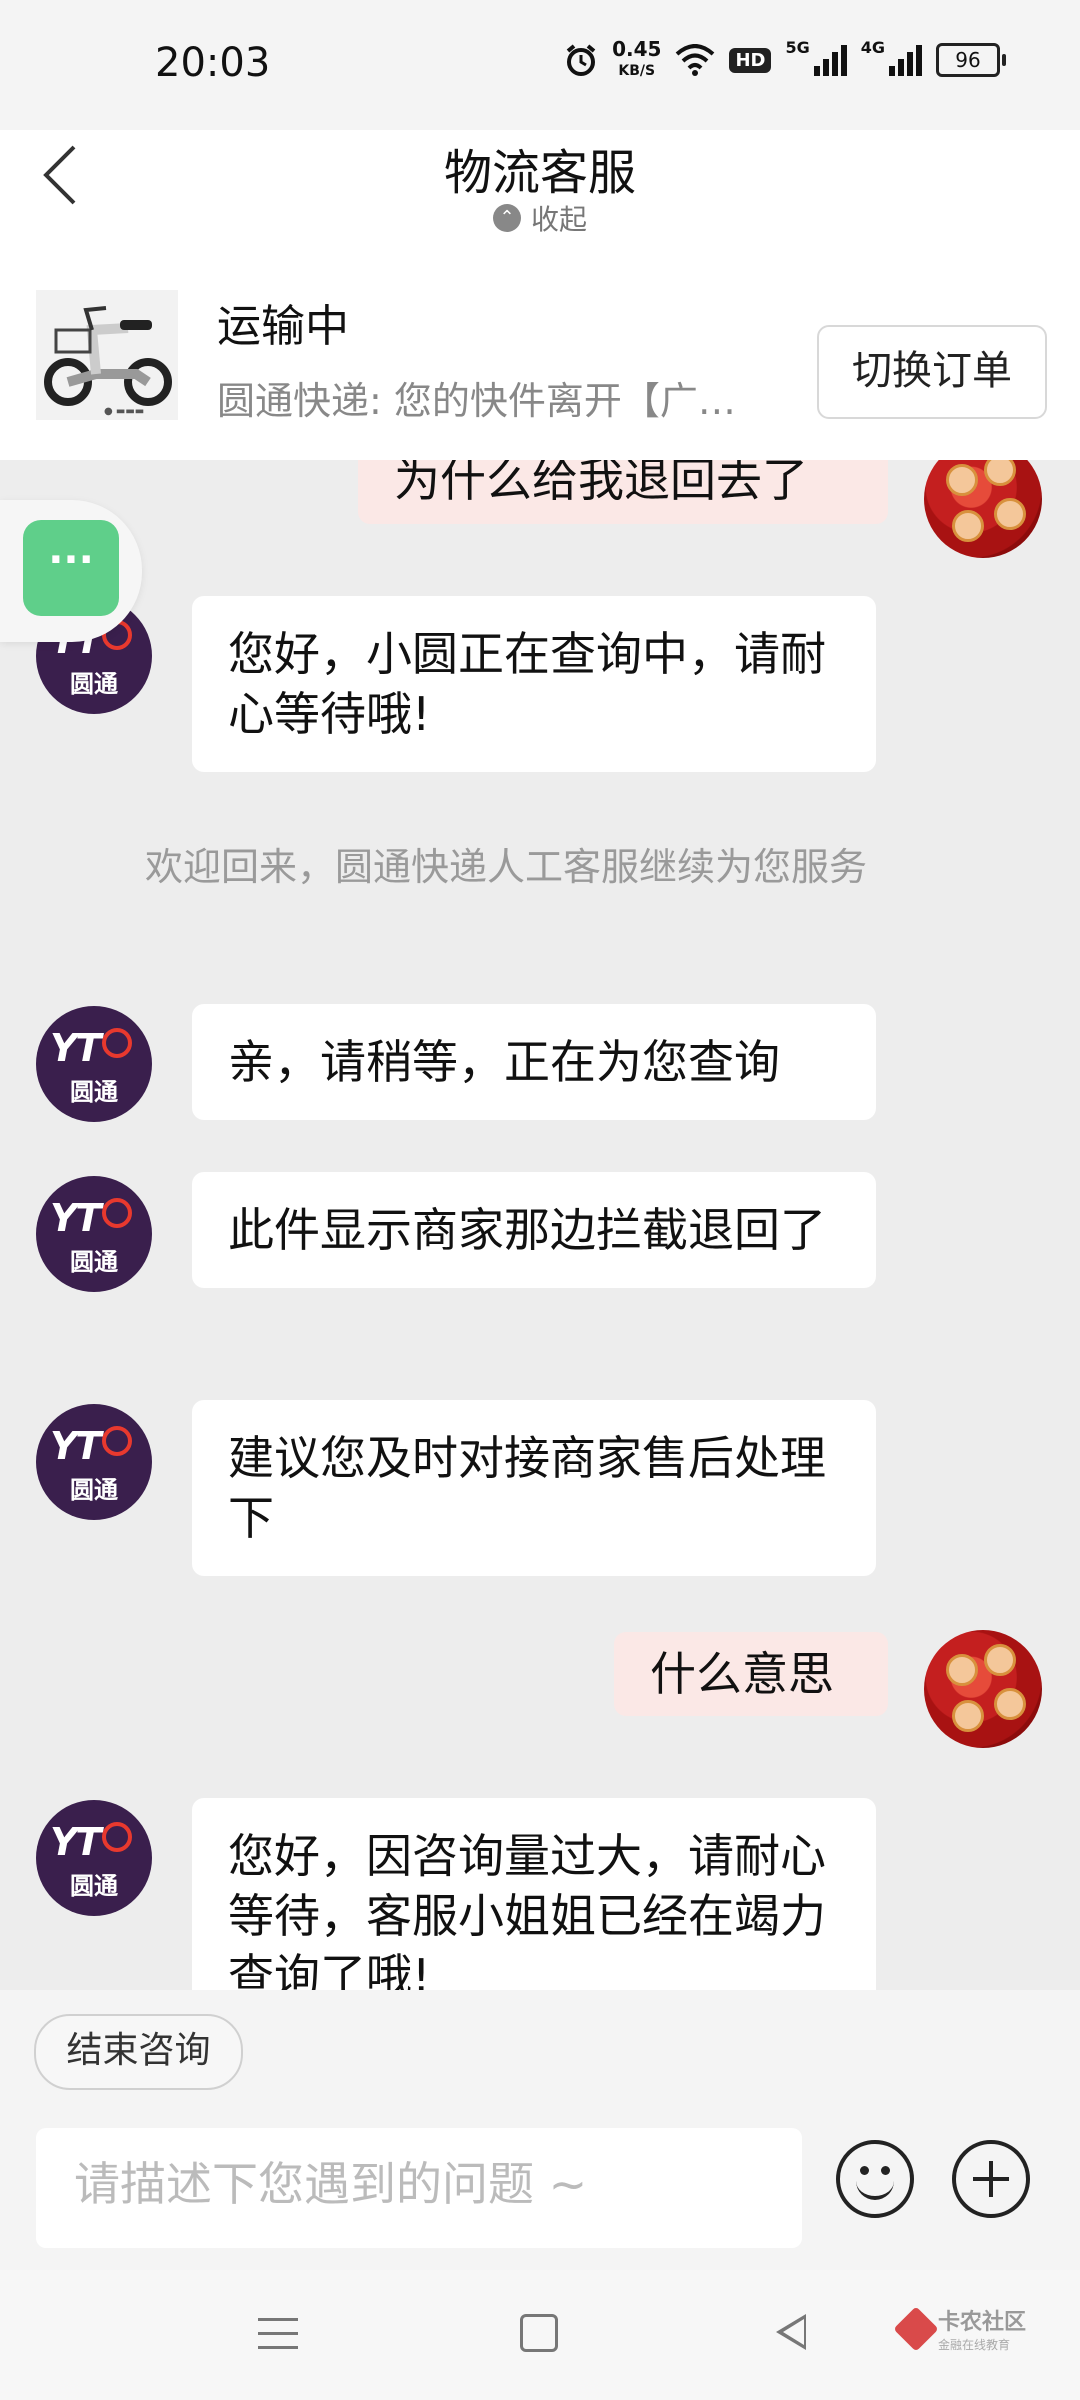  What do you see at coordinates (107, 355) in the screenshot?
I see `scooter-thumbnail: ● ▬▬▬` at bounding box center [107, 355].